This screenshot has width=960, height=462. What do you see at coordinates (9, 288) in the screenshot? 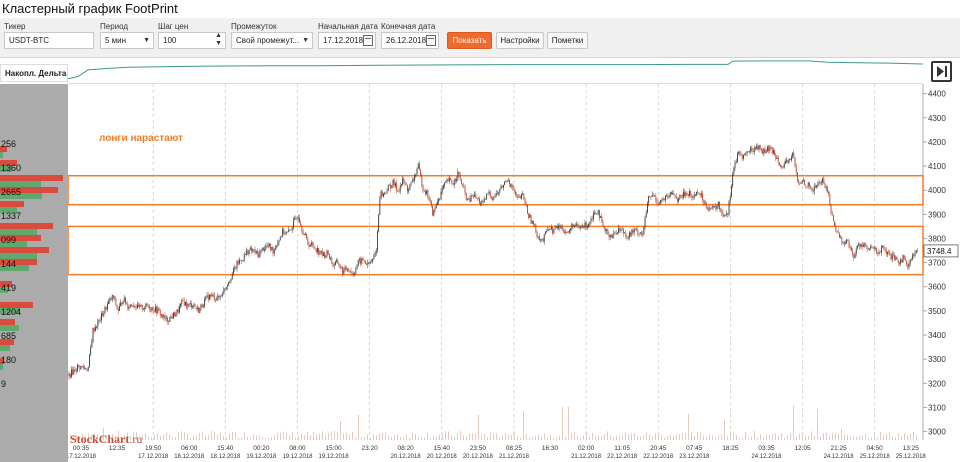
I see `profile-level-label: 419` at bounding box center [9, 288].